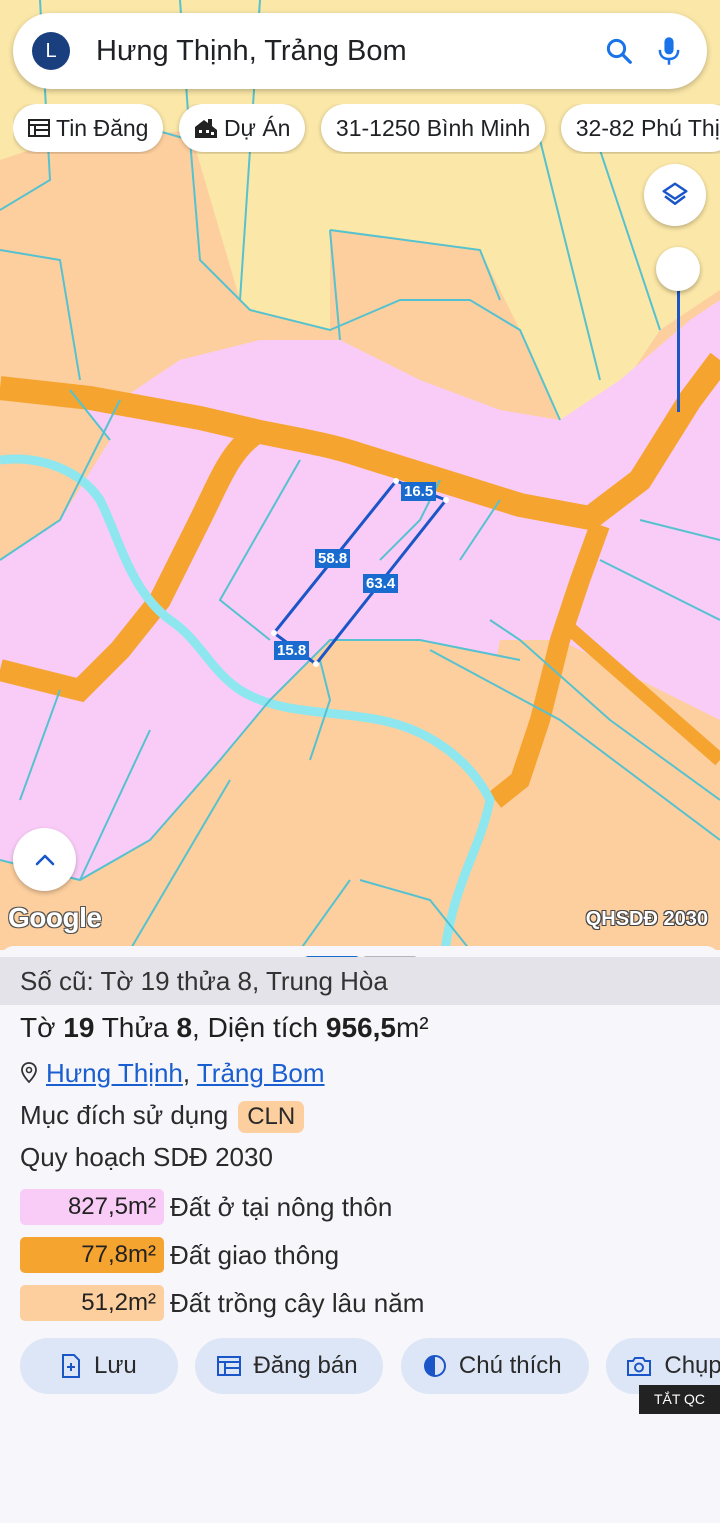 The image size is (720, 1523). Describe the element at coordinates (292, 650) in the screenshot. I see `measure-label-bottom: 15.8` at that location.